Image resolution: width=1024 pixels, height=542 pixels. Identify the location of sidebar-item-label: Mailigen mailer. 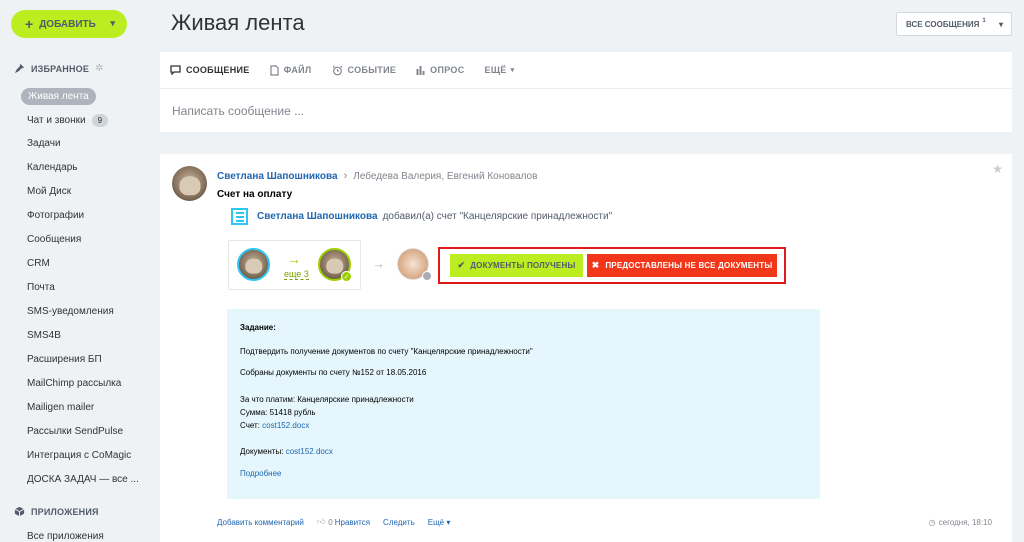
(61, 407).